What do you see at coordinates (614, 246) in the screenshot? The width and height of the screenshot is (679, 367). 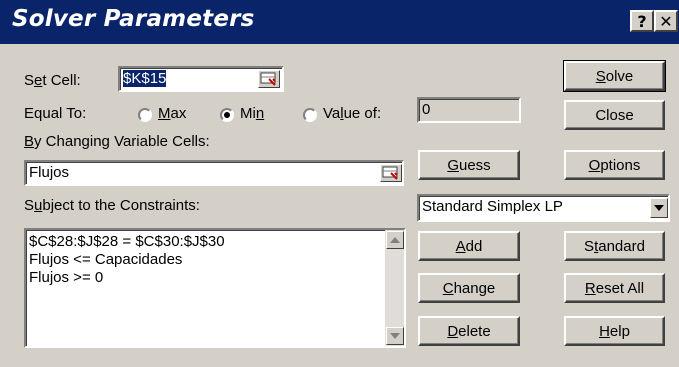 I see `standard-button: St andard` at bounding box center [614, 246].